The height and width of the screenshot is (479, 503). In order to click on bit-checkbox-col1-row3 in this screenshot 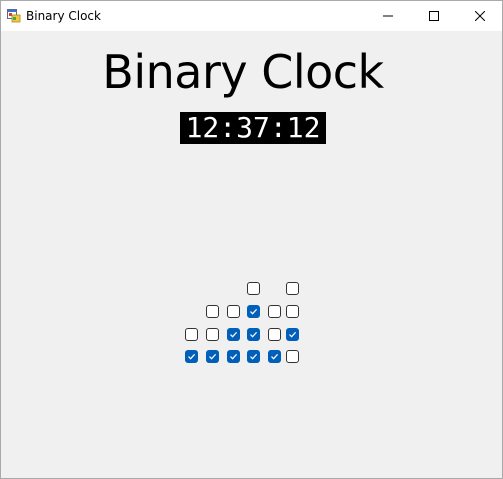, I will do `click(191, 334)`.